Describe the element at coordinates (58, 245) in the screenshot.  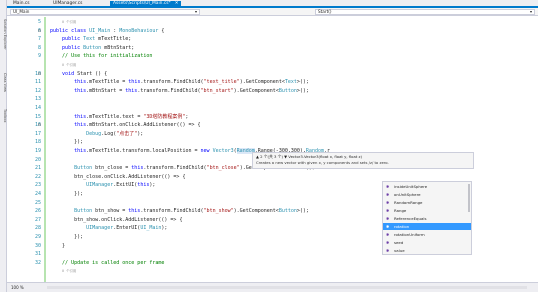
I see `code-text: }` at that location.